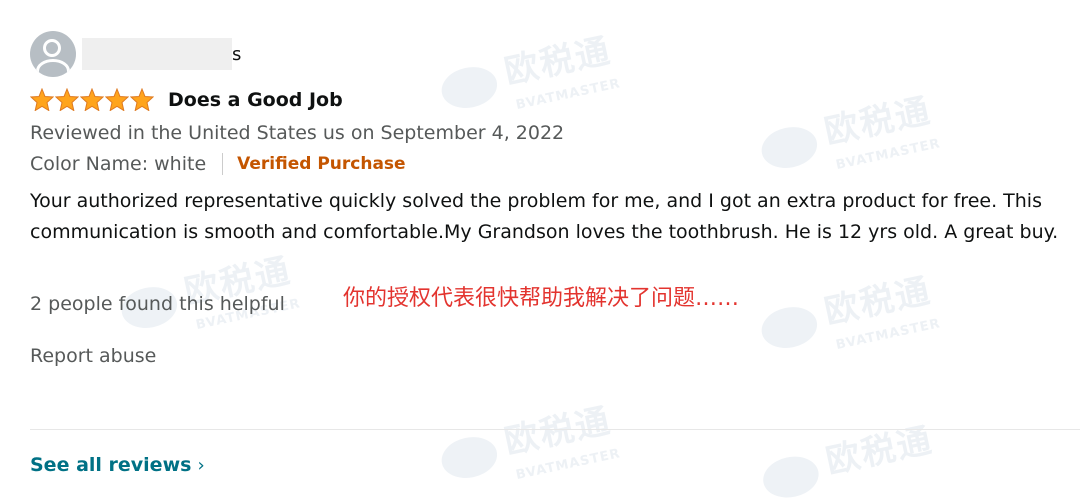 The height and width of the screenshot is (502, 1080). Describe the element at coordinates (201, 465) in the screenshot. I see `chevron-right-icon: ›` at that location.